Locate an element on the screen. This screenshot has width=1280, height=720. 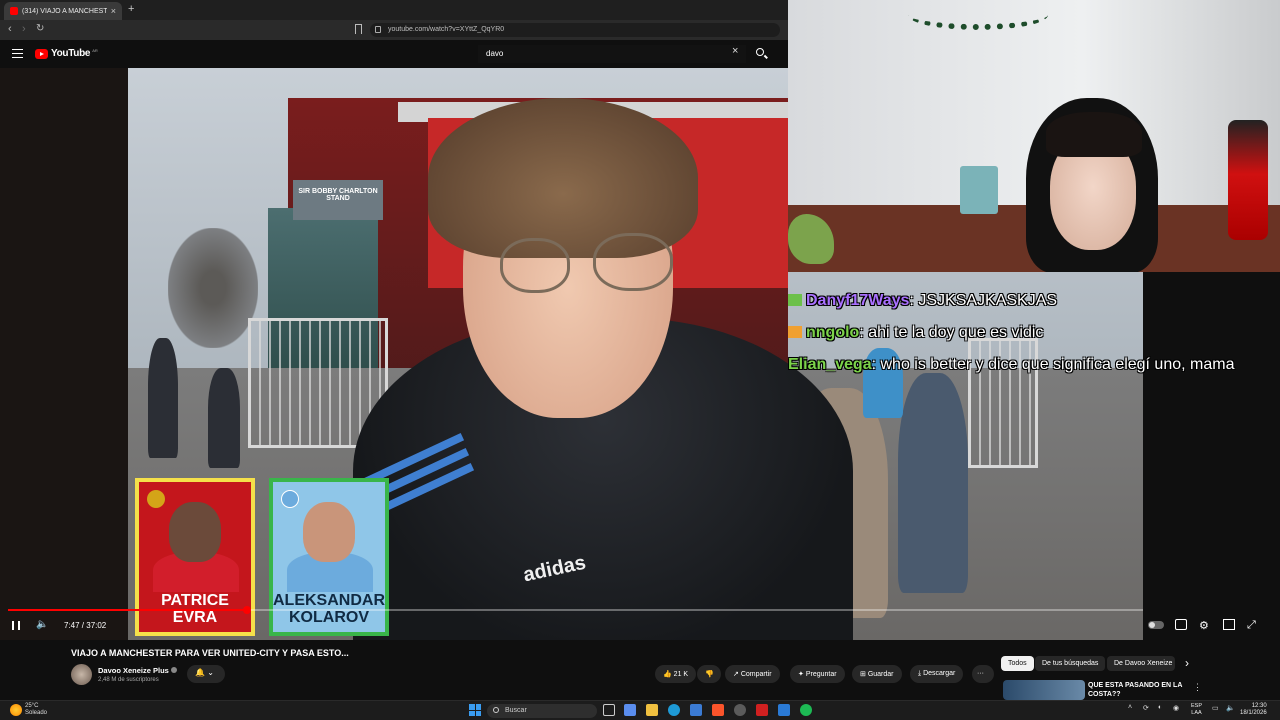
channel-name: Davoo Xeneize Plus is located at coordinates (137, 670).